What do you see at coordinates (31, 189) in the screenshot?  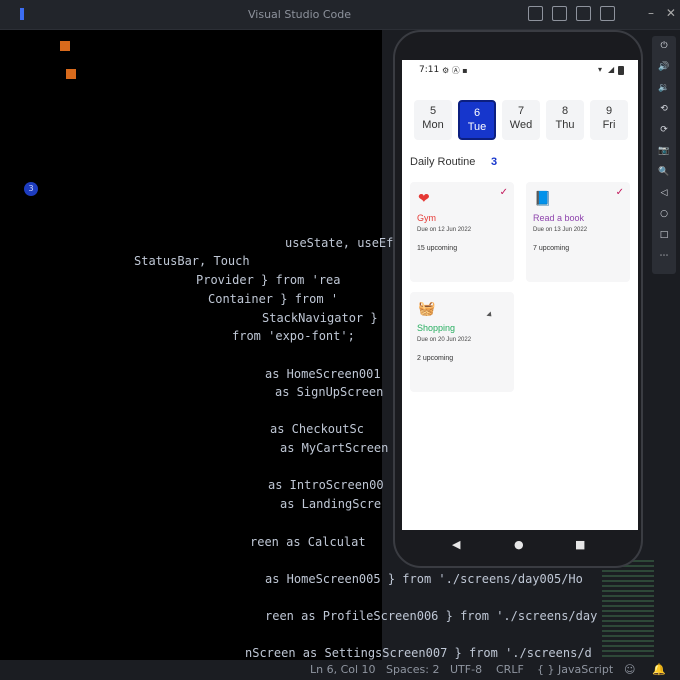 I see `source-control-badge: 3` at bounding box center [31, 189].